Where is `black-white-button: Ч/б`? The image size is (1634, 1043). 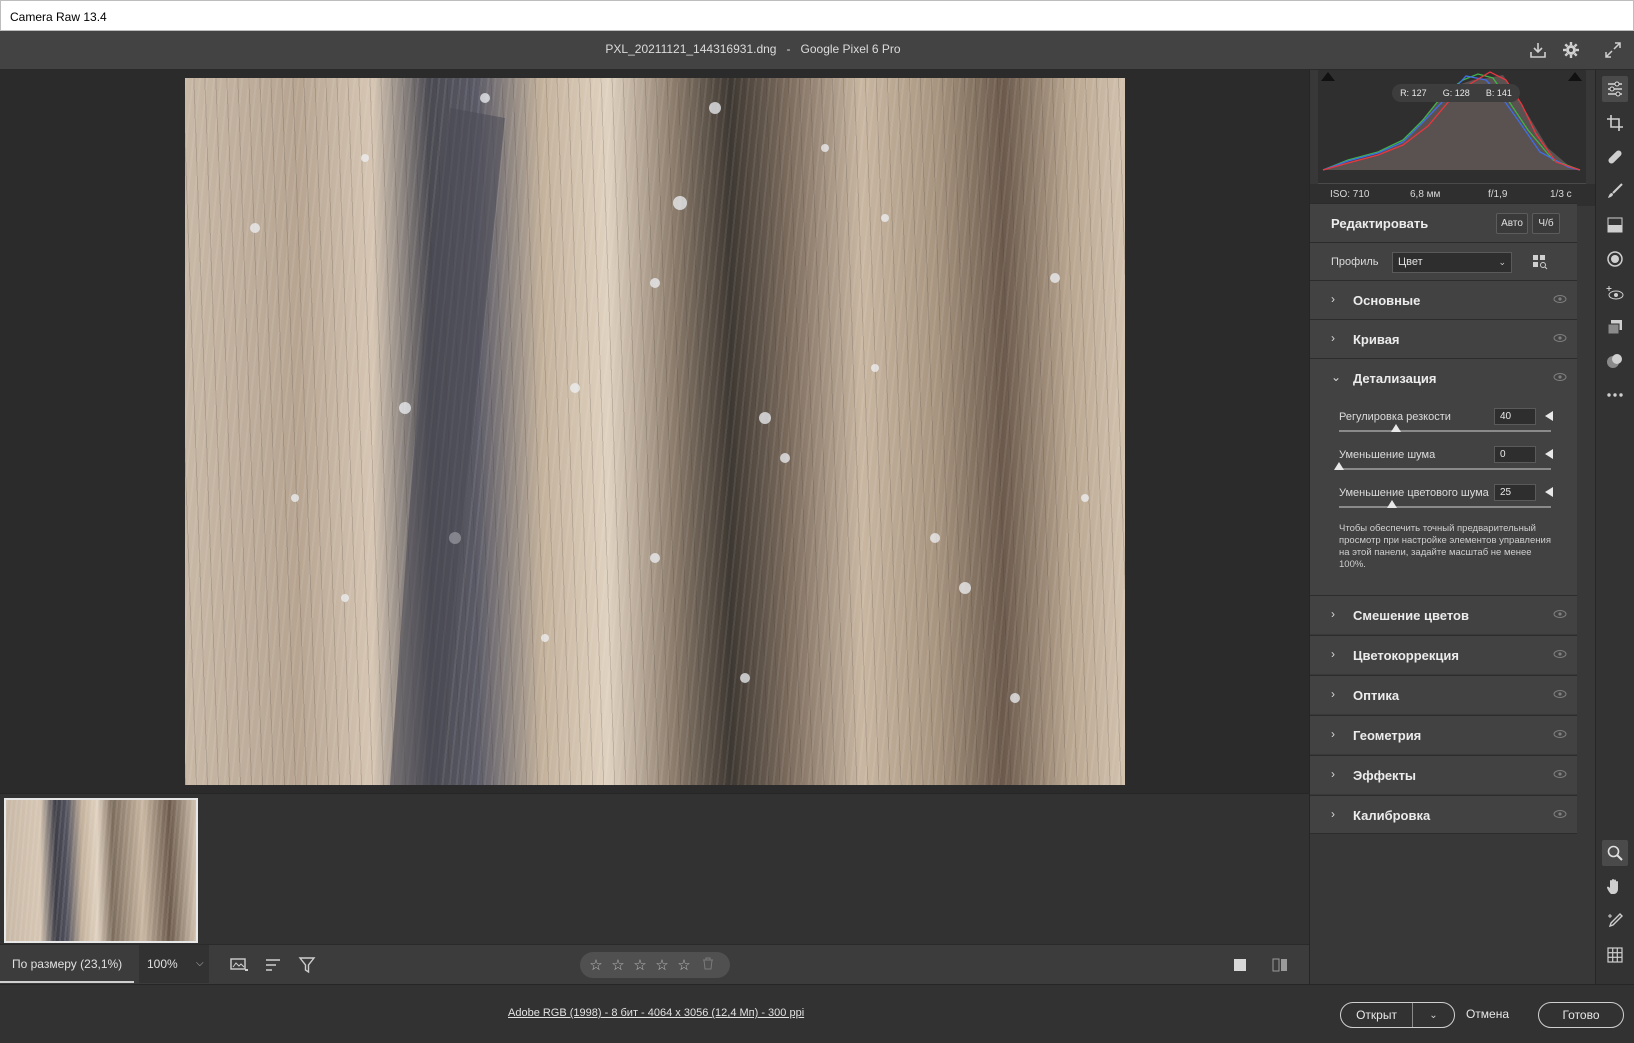
black-white-button: Ч/б is located at coordinates (1546, 223).